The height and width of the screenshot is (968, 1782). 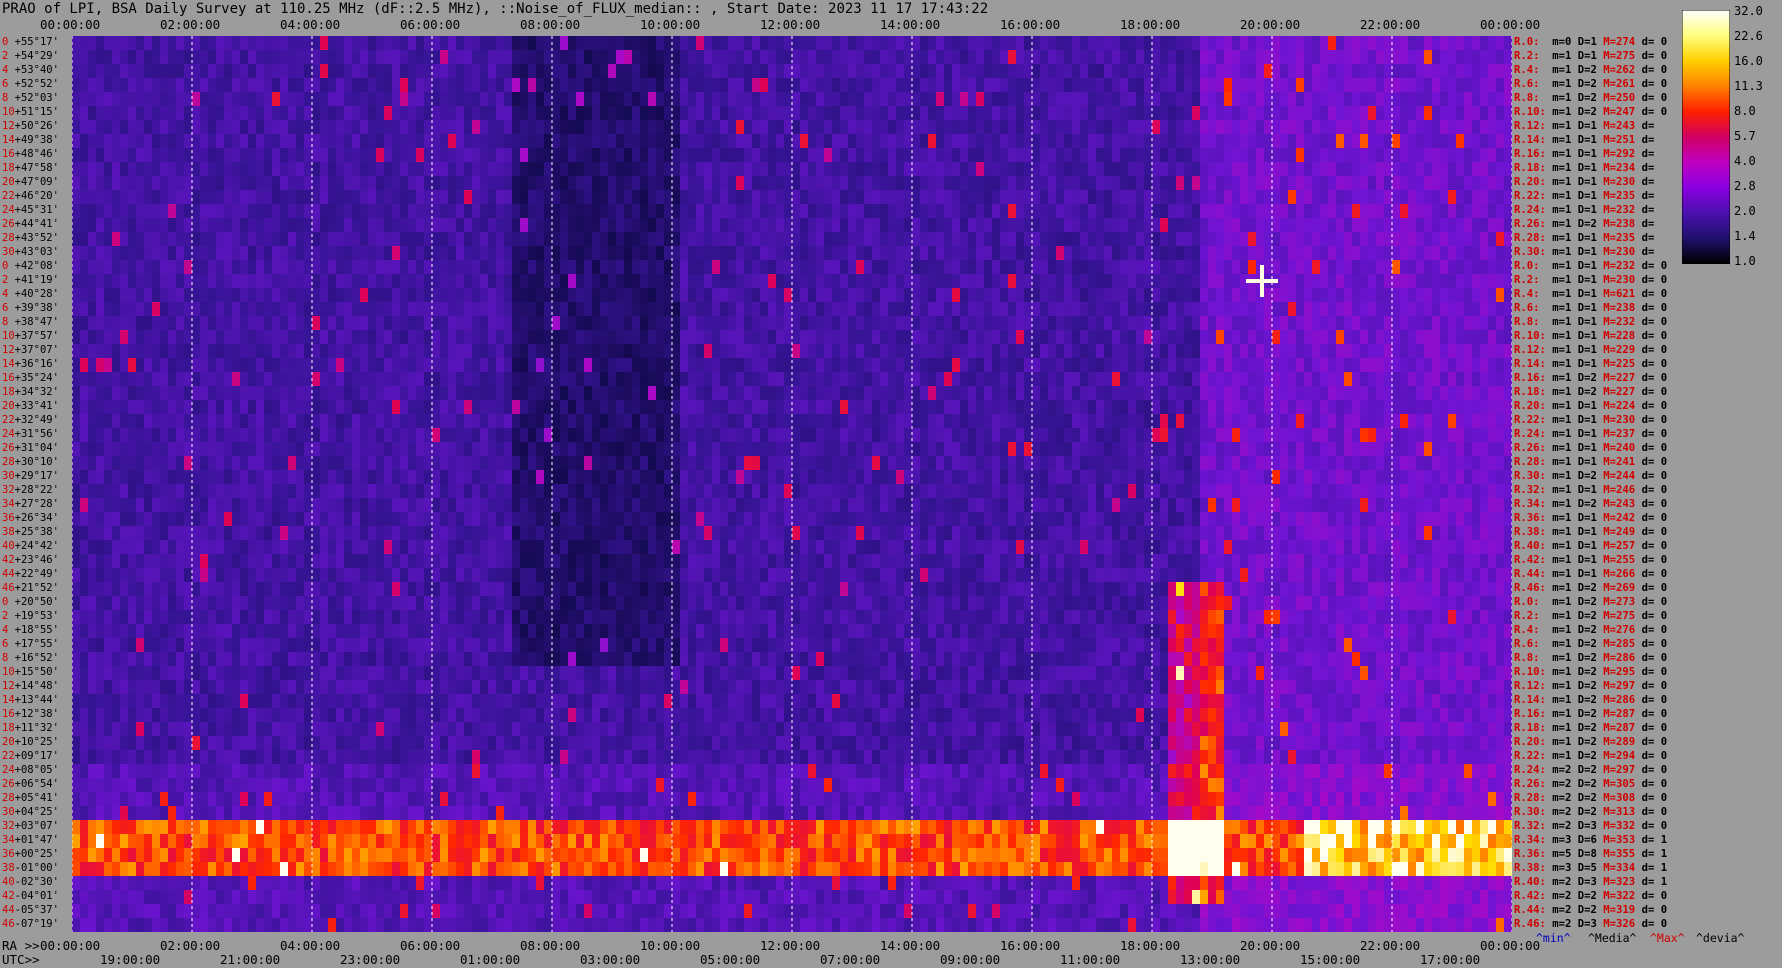 I want to click on dec-label: 10+51°15', so click(x=30, y=112).